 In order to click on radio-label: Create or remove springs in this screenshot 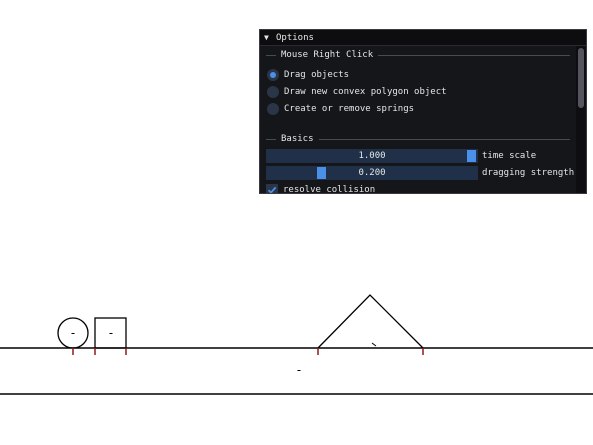, I will do `click(349, 109)`.